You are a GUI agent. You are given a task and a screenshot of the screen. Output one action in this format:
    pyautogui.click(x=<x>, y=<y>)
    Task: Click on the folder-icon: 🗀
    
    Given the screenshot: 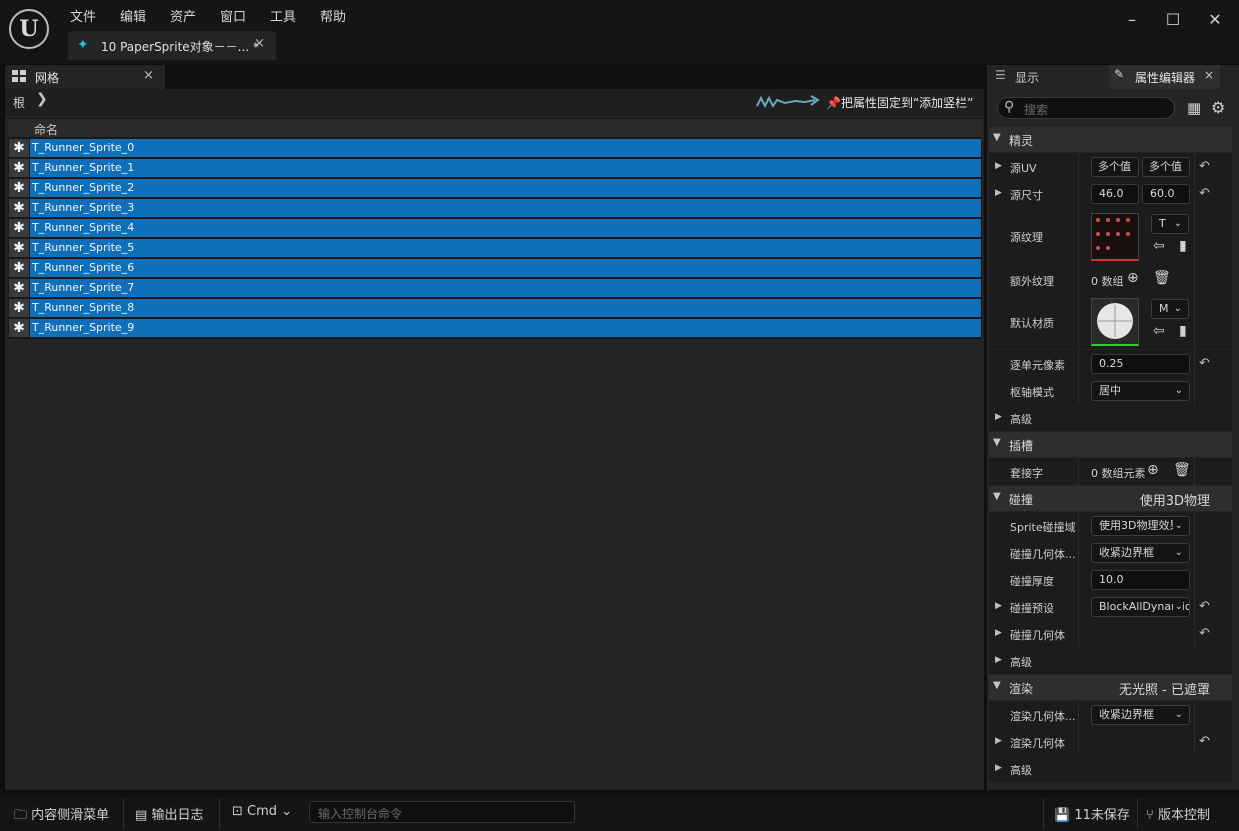 What is the action you would take?
    pyautogui.click(x=21, y=815)
    